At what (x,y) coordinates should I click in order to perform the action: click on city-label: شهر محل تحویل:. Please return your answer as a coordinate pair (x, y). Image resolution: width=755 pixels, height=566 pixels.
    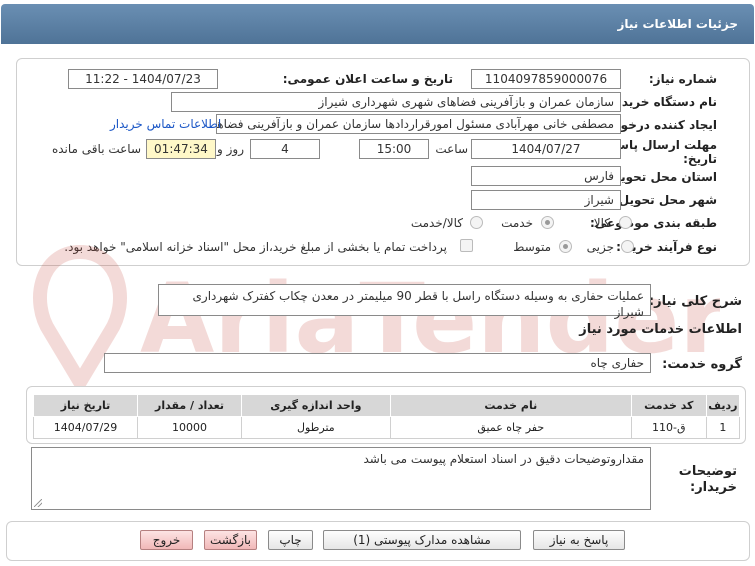
    Looking at the image, I should click on (665, 200).